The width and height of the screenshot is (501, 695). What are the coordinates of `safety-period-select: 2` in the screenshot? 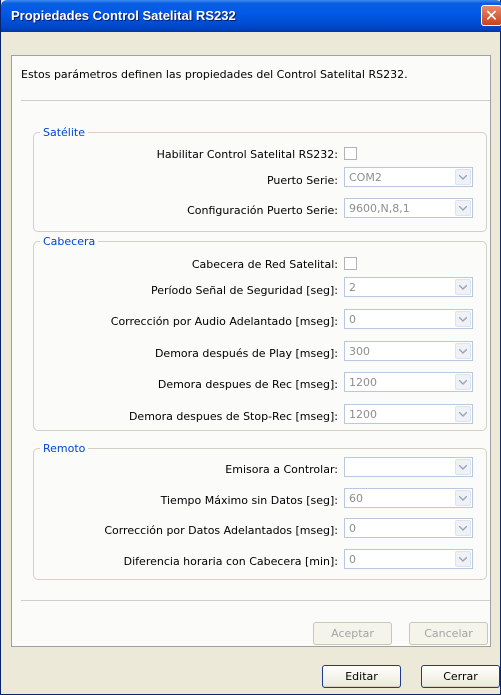 It's located at (408, 287).